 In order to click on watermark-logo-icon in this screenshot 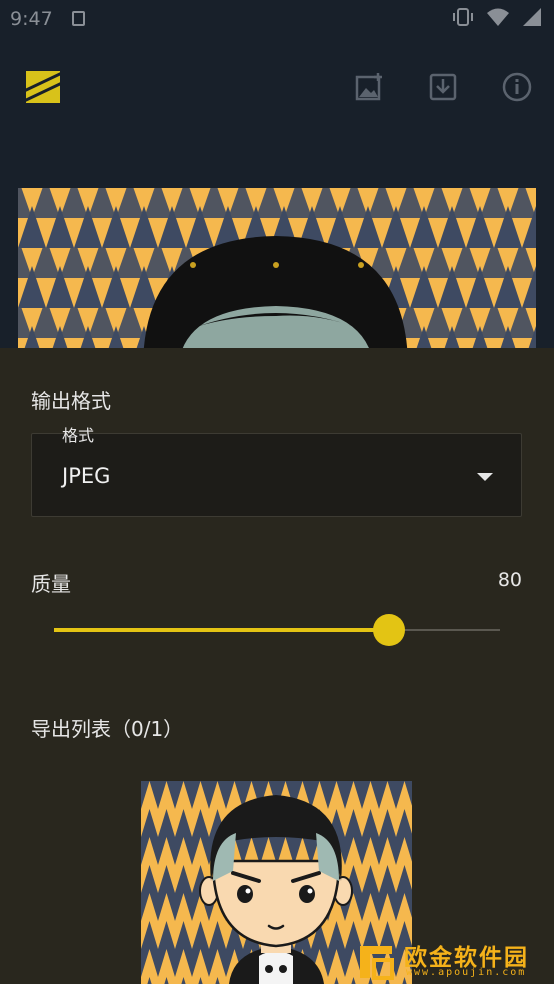, I will do `click(377, 963)`.